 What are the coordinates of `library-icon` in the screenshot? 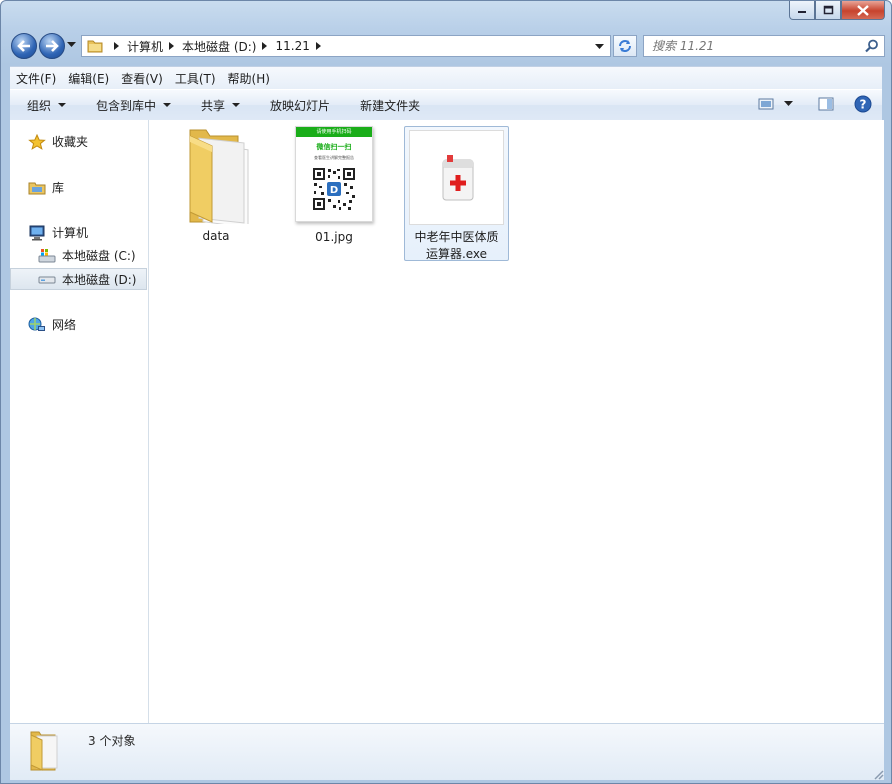 It's located at (37, 188).